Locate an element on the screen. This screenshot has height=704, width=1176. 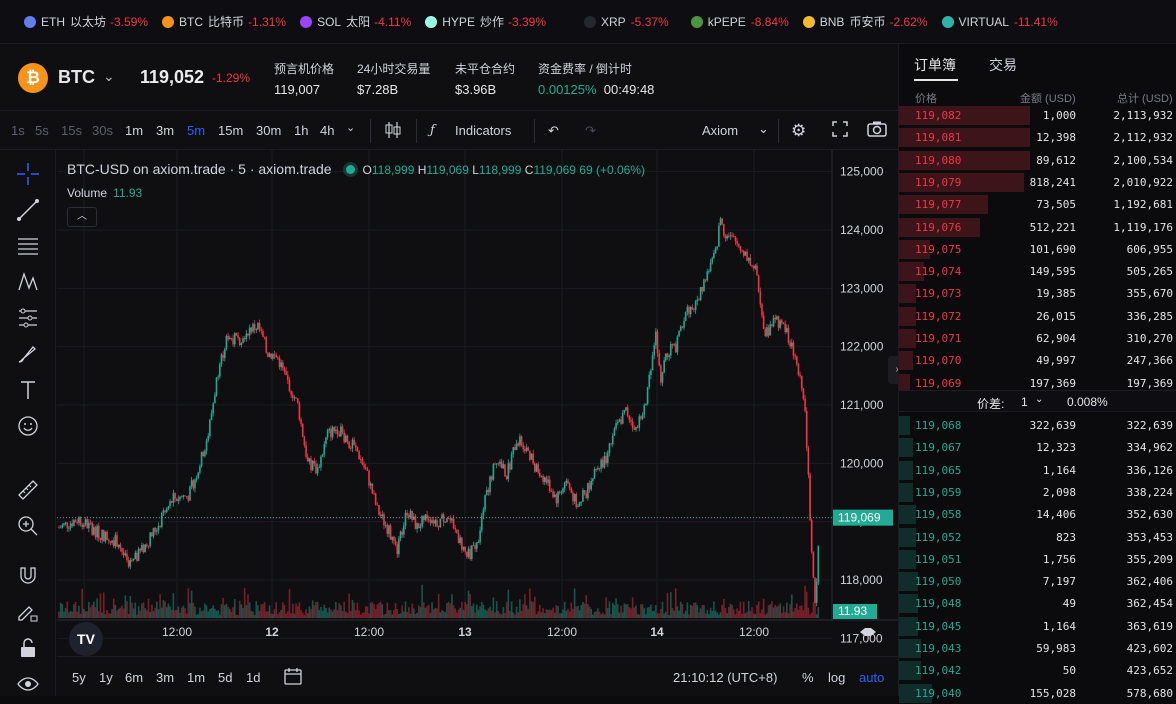
pencil-lock-icon is located at coordinates (28, 612).